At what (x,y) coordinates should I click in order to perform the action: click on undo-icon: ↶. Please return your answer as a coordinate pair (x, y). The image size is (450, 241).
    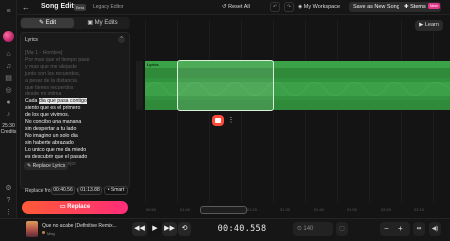
    Looking at the image, I should click on (275, 7).